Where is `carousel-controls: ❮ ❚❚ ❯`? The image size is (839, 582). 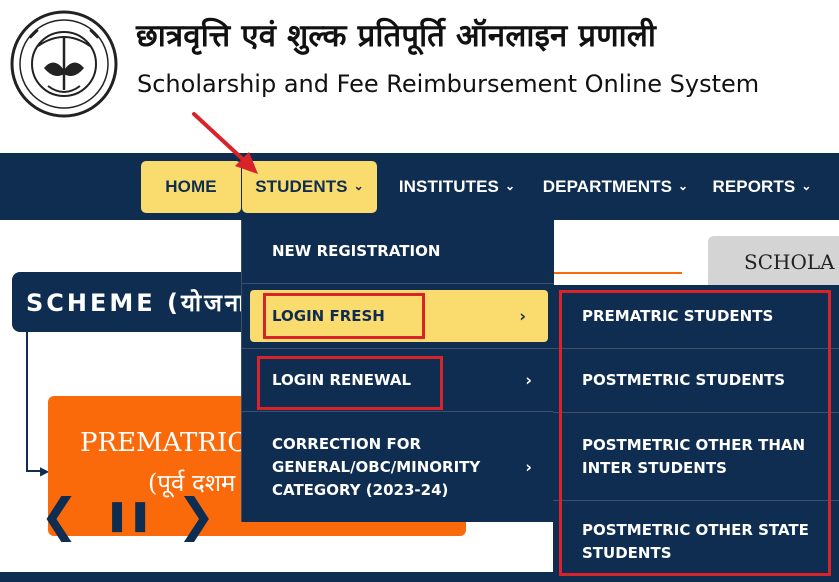 carousel-controls: ❮ ❚❚ ❯ is located at coordinates (127, 515).